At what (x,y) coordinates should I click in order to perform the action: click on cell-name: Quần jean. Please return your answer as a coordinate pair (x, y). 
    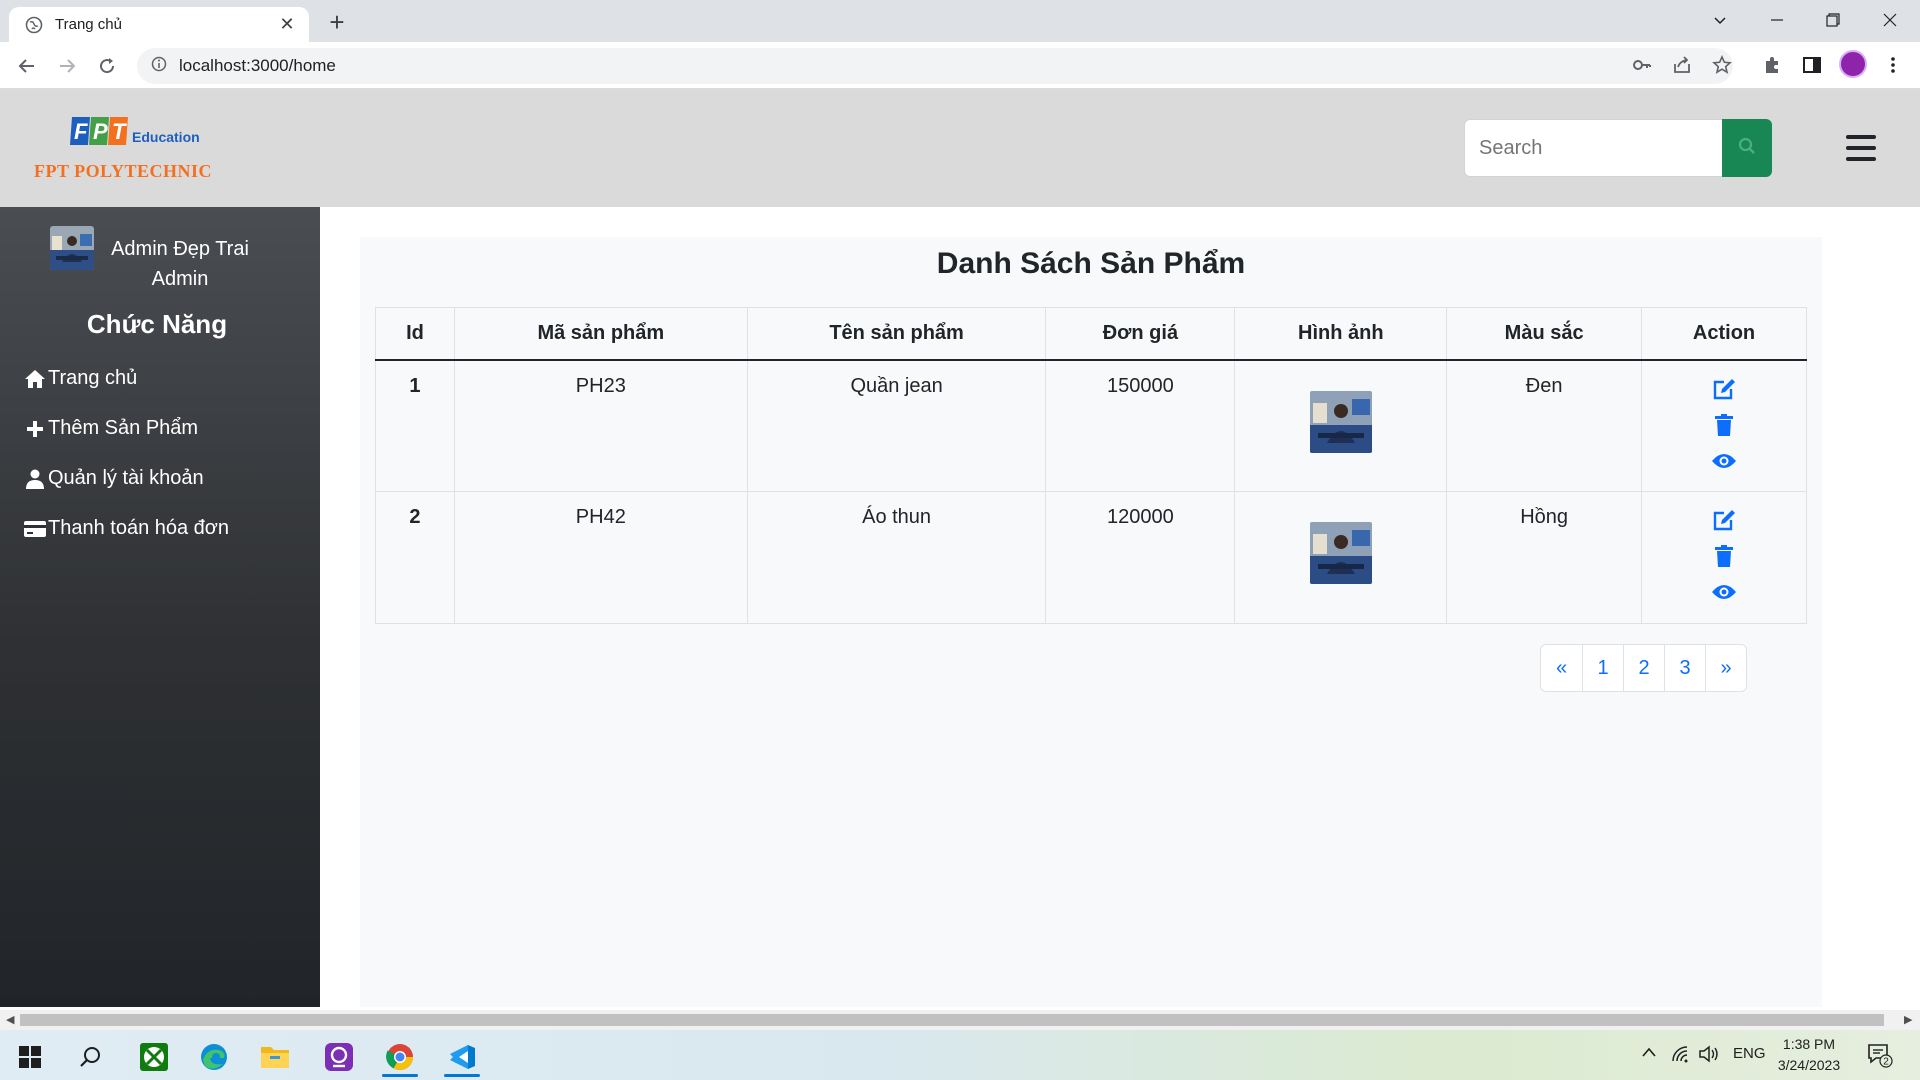
    Looking at the image, I should click on (896, 425).